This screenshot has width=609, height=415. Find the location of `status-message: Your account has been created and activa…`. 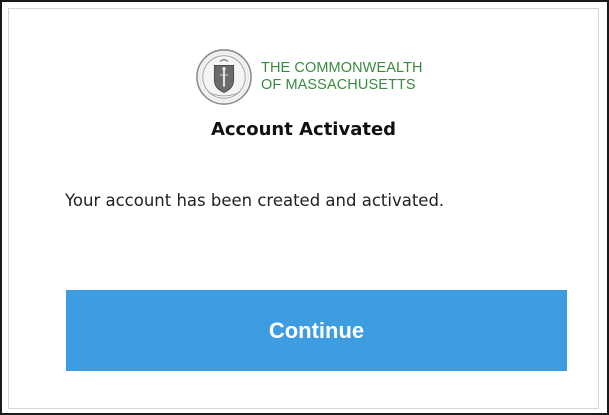

status-message: Your account has been created and activa… is located at coordinates (255, 200).